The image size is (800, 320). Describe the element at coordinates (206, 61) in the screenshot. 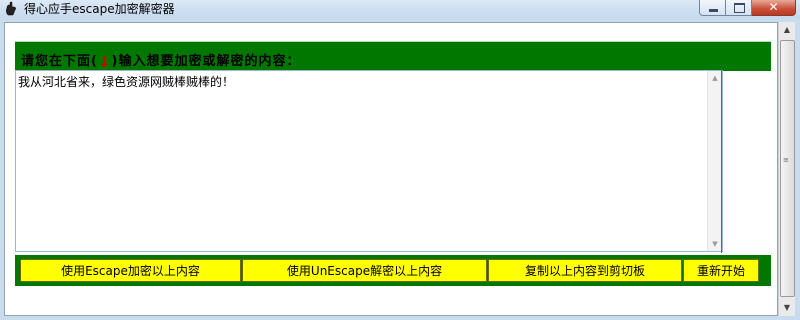

I see `instruction-text-after: )输入想要加密或解密的内容：` at that location.